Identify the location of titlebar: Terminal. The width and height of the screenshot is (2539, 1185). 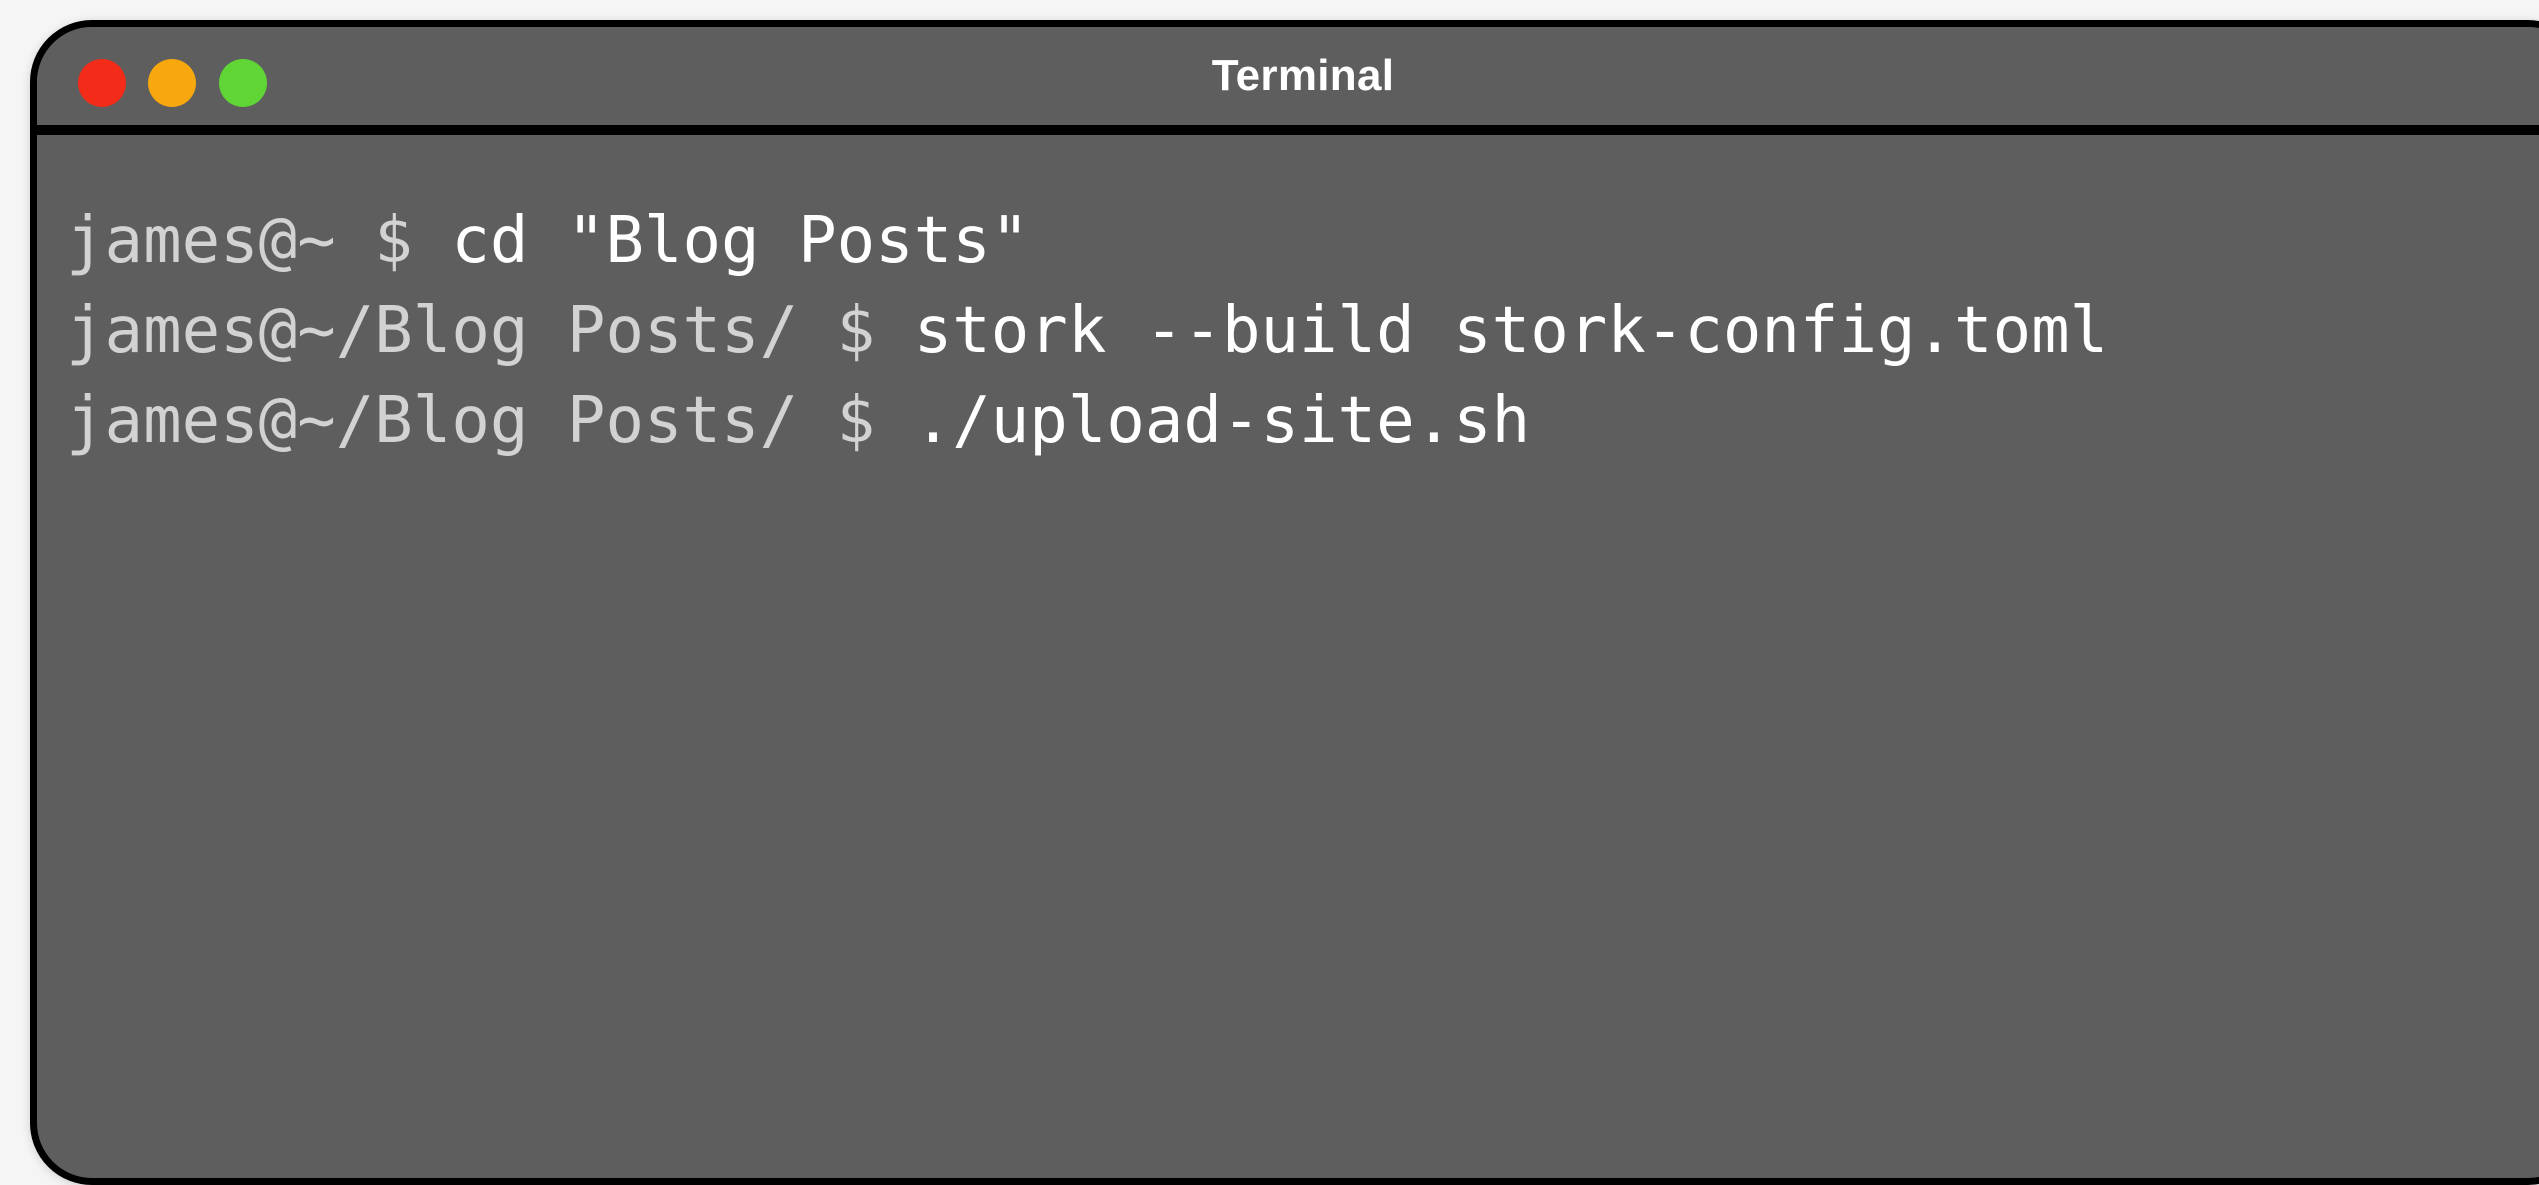
(1288, 81).